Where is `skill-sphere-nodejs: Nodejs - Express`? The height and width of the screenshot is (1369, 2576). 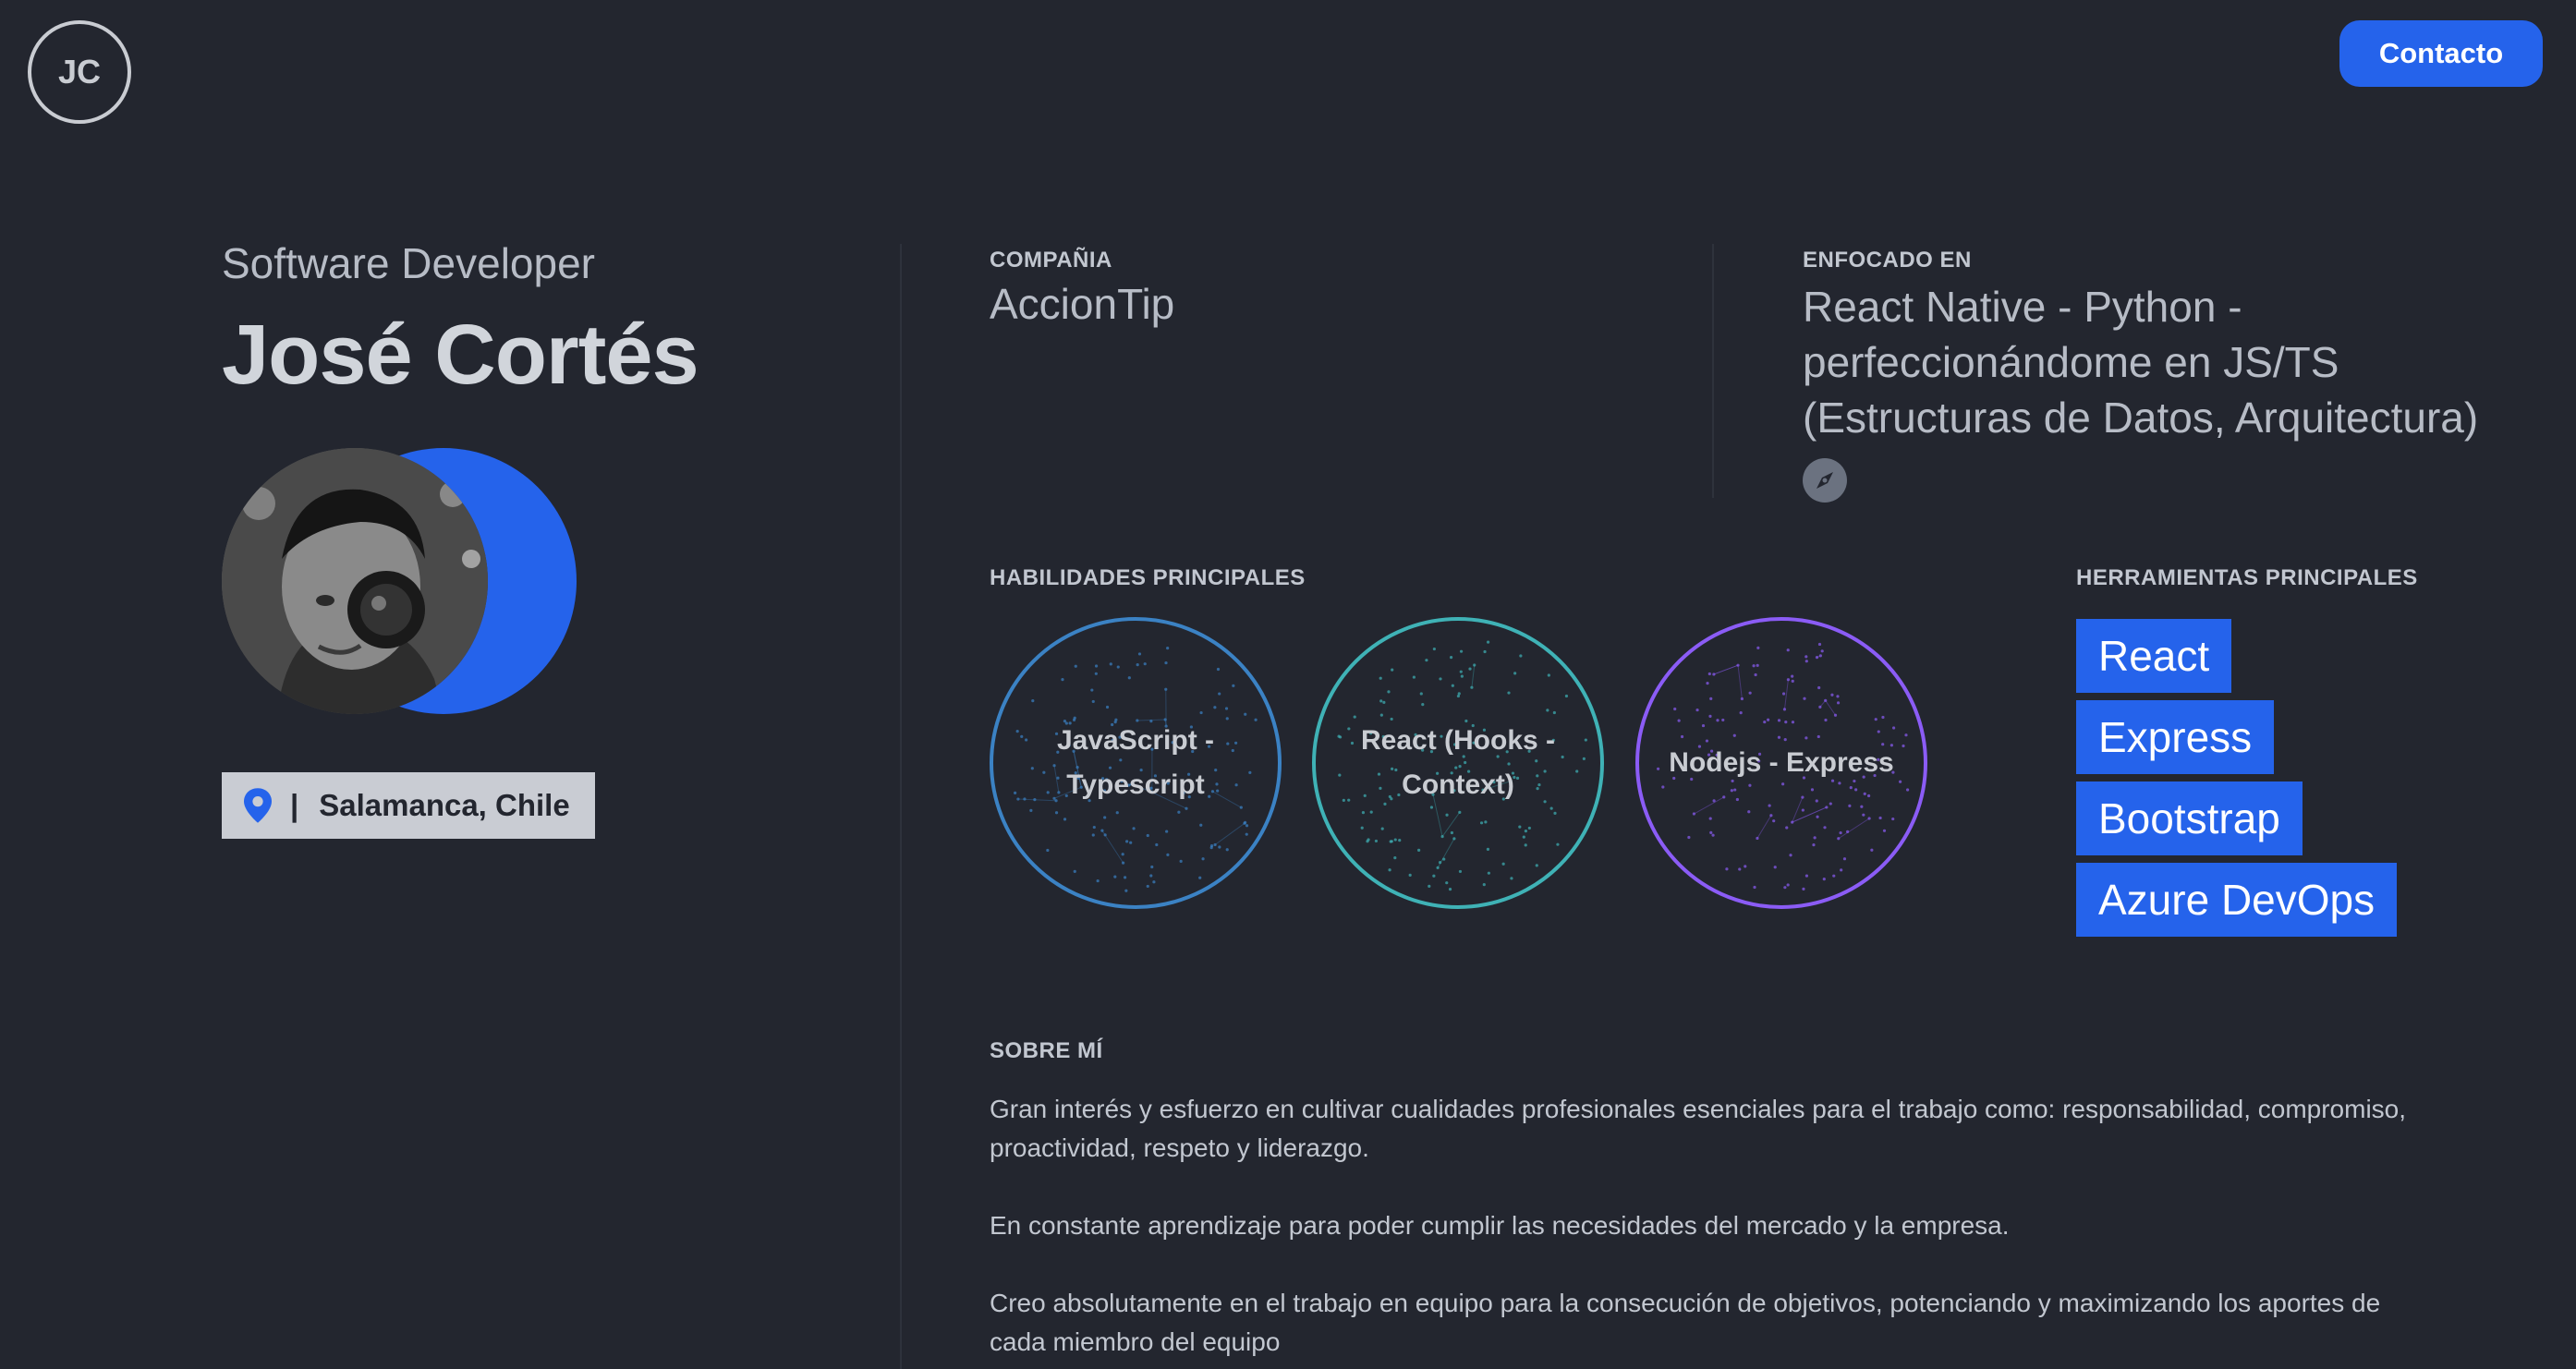 skill-sphere-nodejs: Nodejs - Express is located at coordinates (1781, 763).